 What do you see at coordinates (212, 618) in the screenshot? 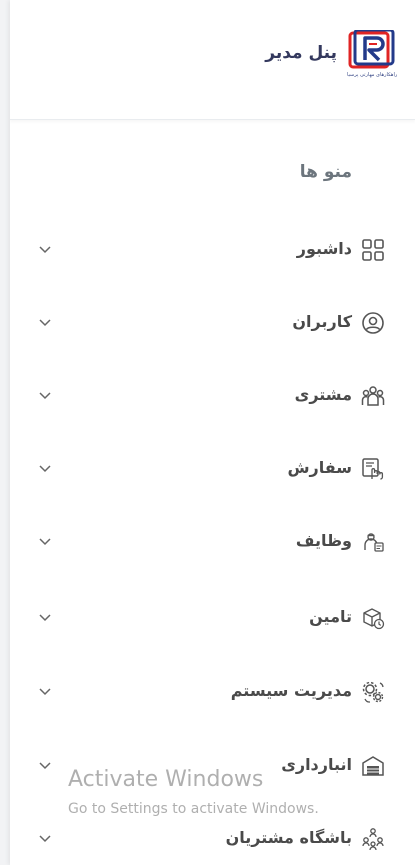
I see `menu-item-supply: تامین` at bounding box center [212, 618].